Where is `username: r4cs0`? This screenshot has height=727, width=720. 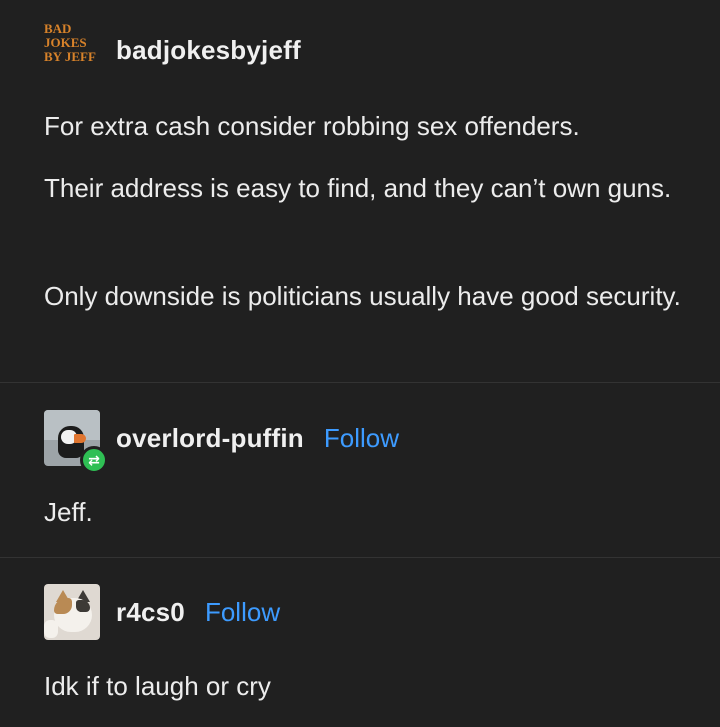
username: r4cs0 is located at coordinates (150, 612).